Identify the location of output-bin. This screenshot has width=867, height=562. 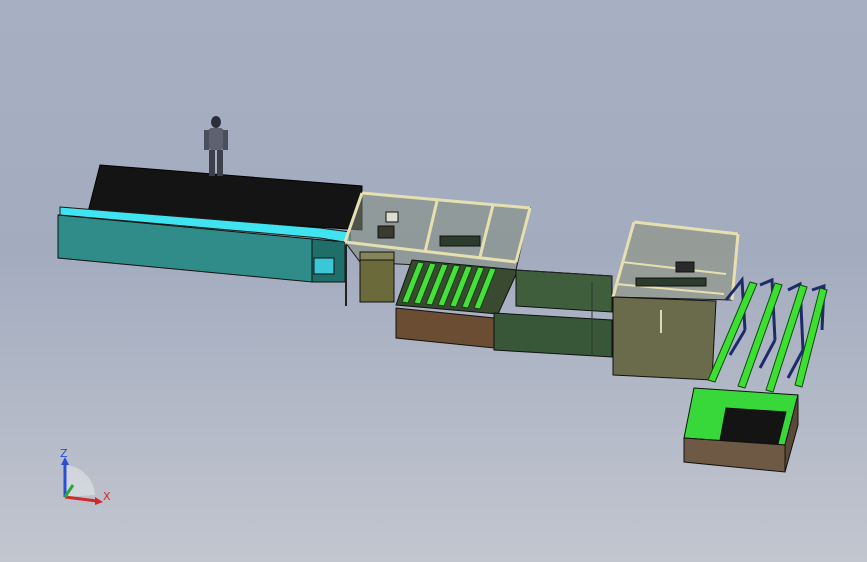
(741, 430).